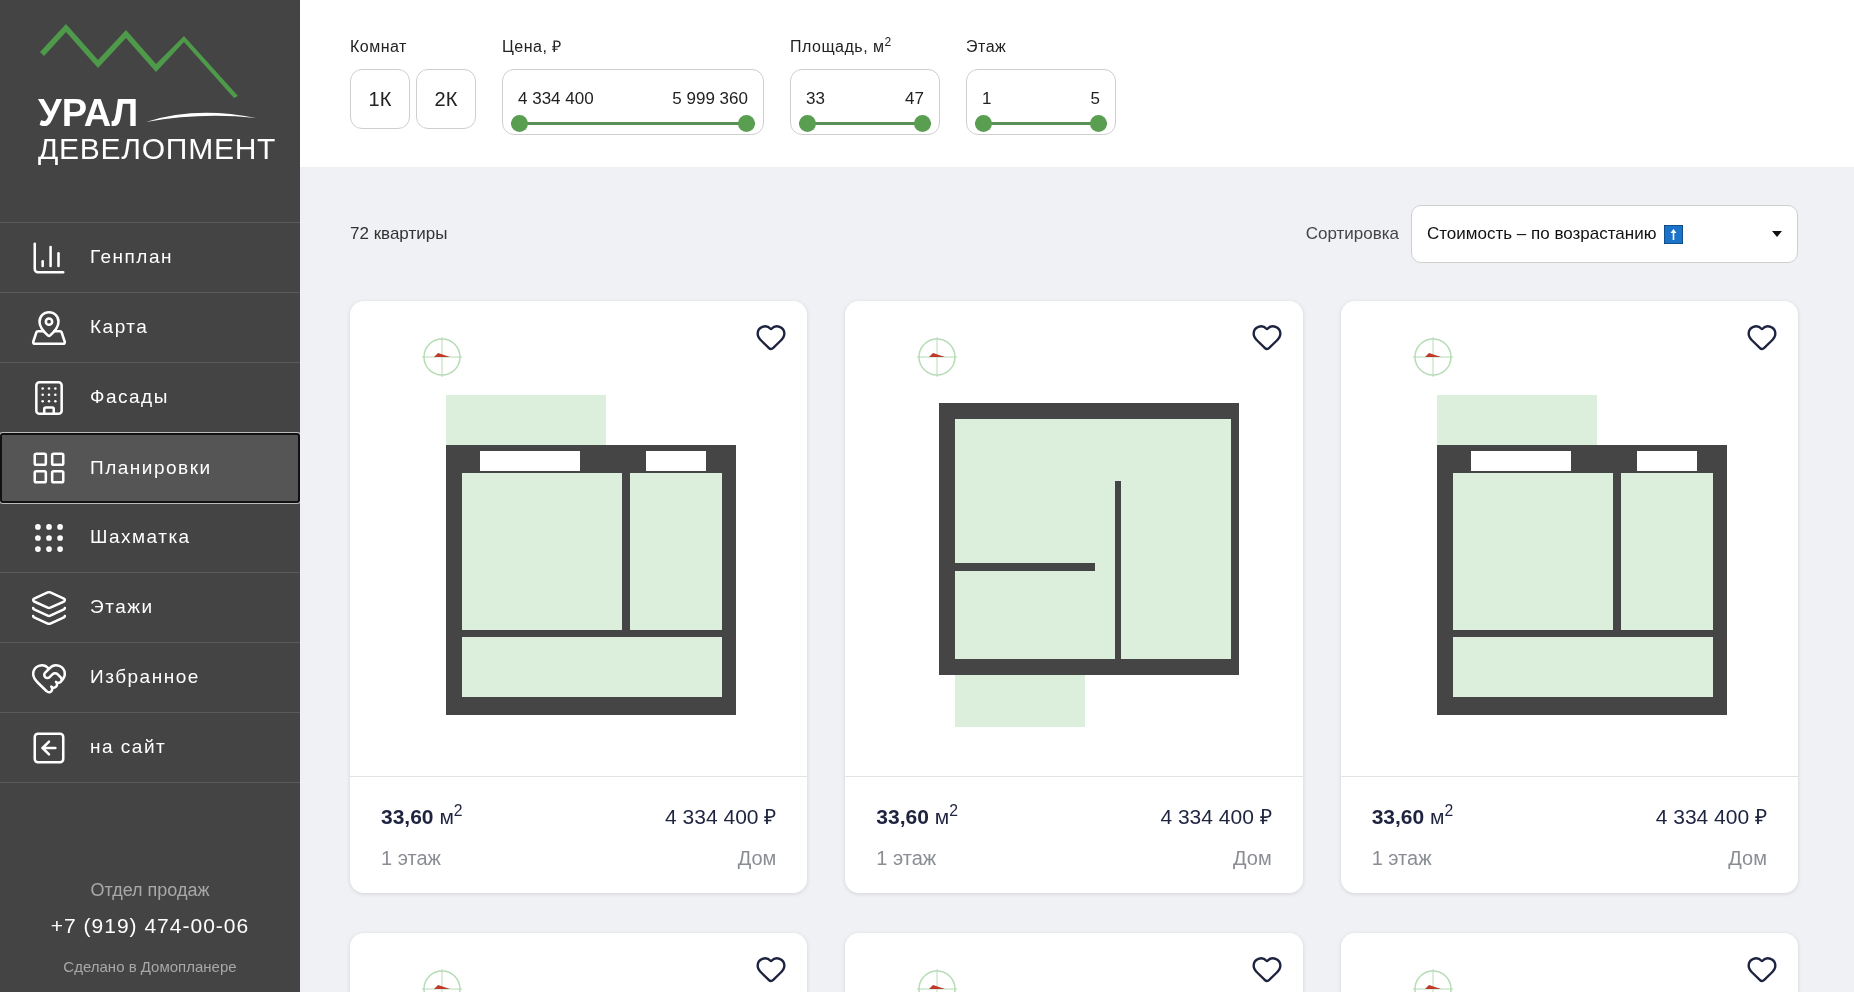 The image size is (1854, 992). I want to click on layers-icon, so click(49, 607).